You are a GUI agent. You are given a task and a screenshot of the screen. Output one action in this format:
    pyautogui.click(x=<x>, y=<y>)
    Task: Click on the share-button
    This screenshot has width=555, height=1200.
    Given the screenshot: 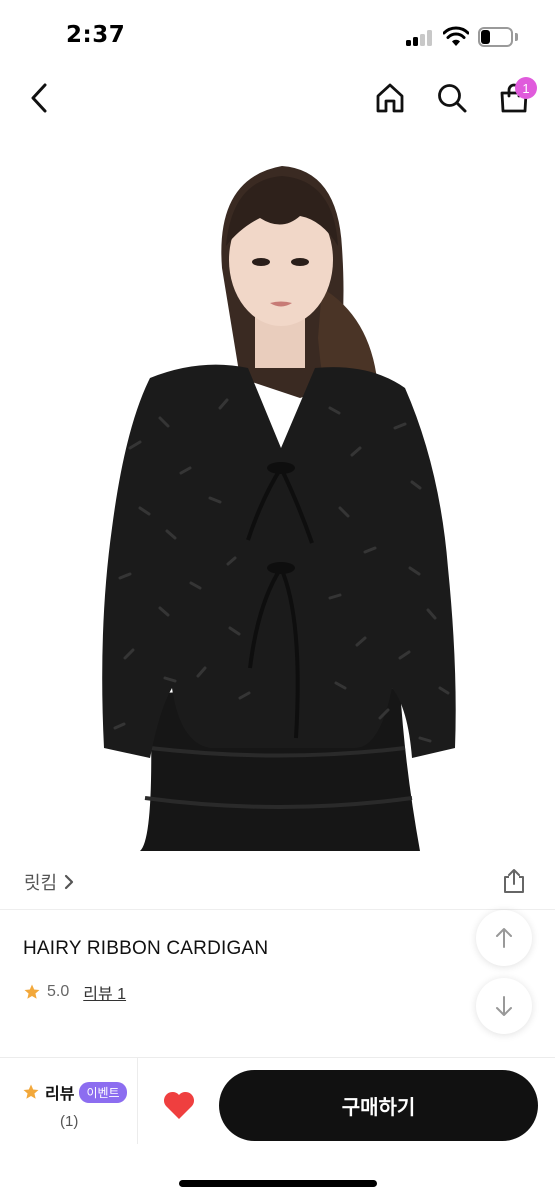 What is the action you would take?
    pyautogui.click(x=514, y=881)
    